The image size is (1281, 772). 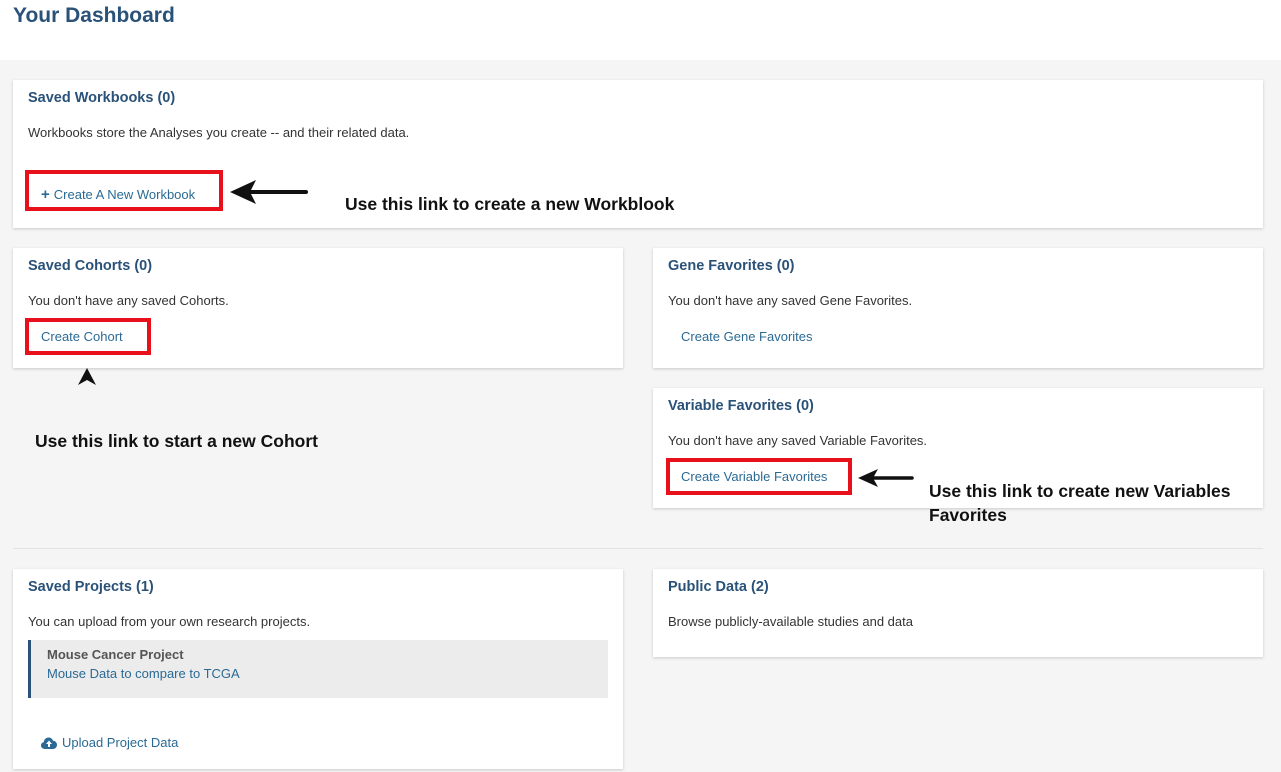 What do you see at coordinates (754, 476) in the screenshot?
I see `create-variable-favorites-link: Create Variable Favorites` at bounding box center [754, 476].